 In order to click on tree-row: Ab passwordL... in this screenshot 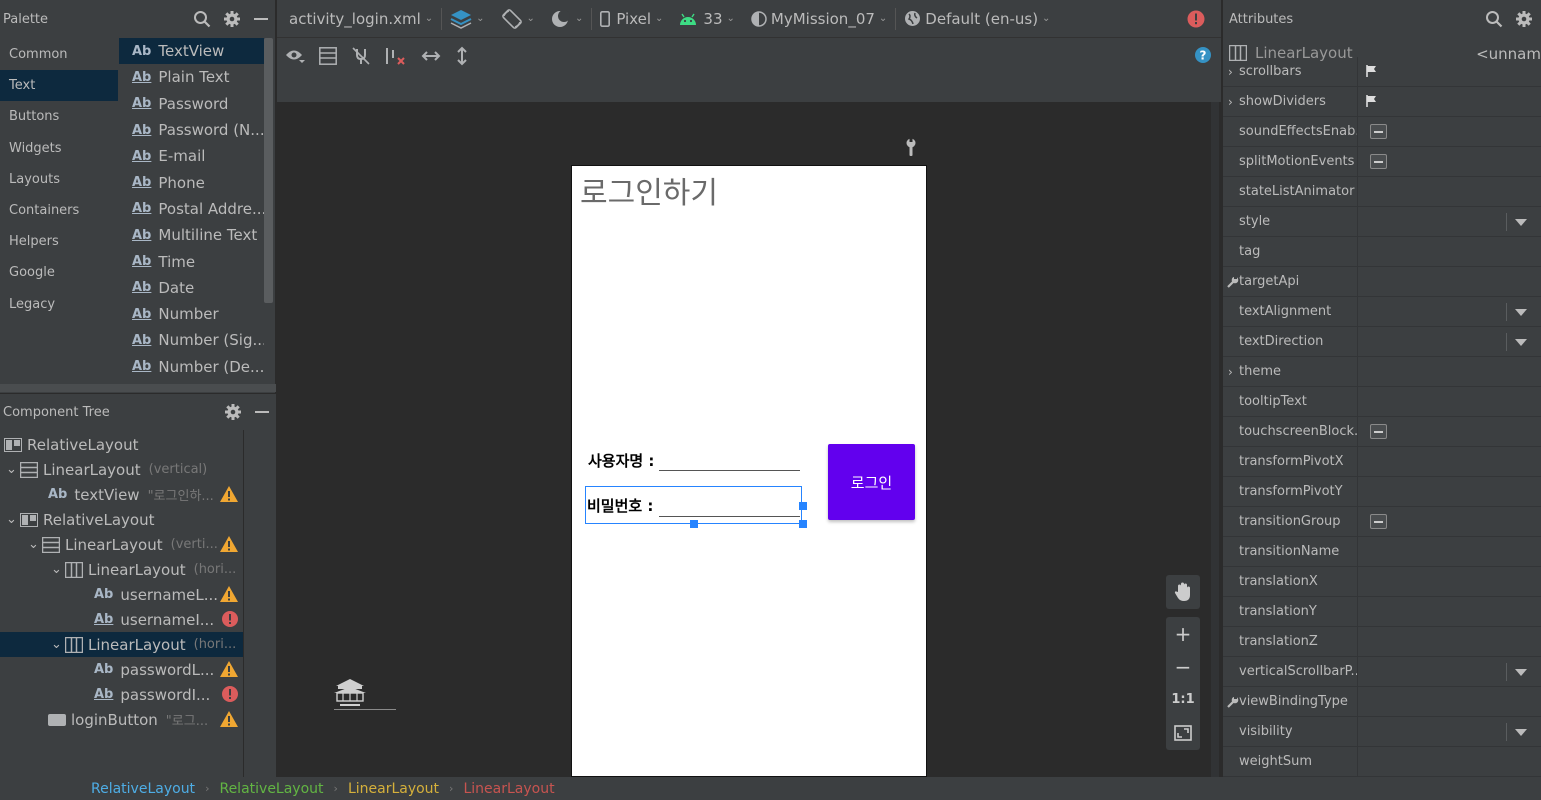, I will do `click(122, 669)`.